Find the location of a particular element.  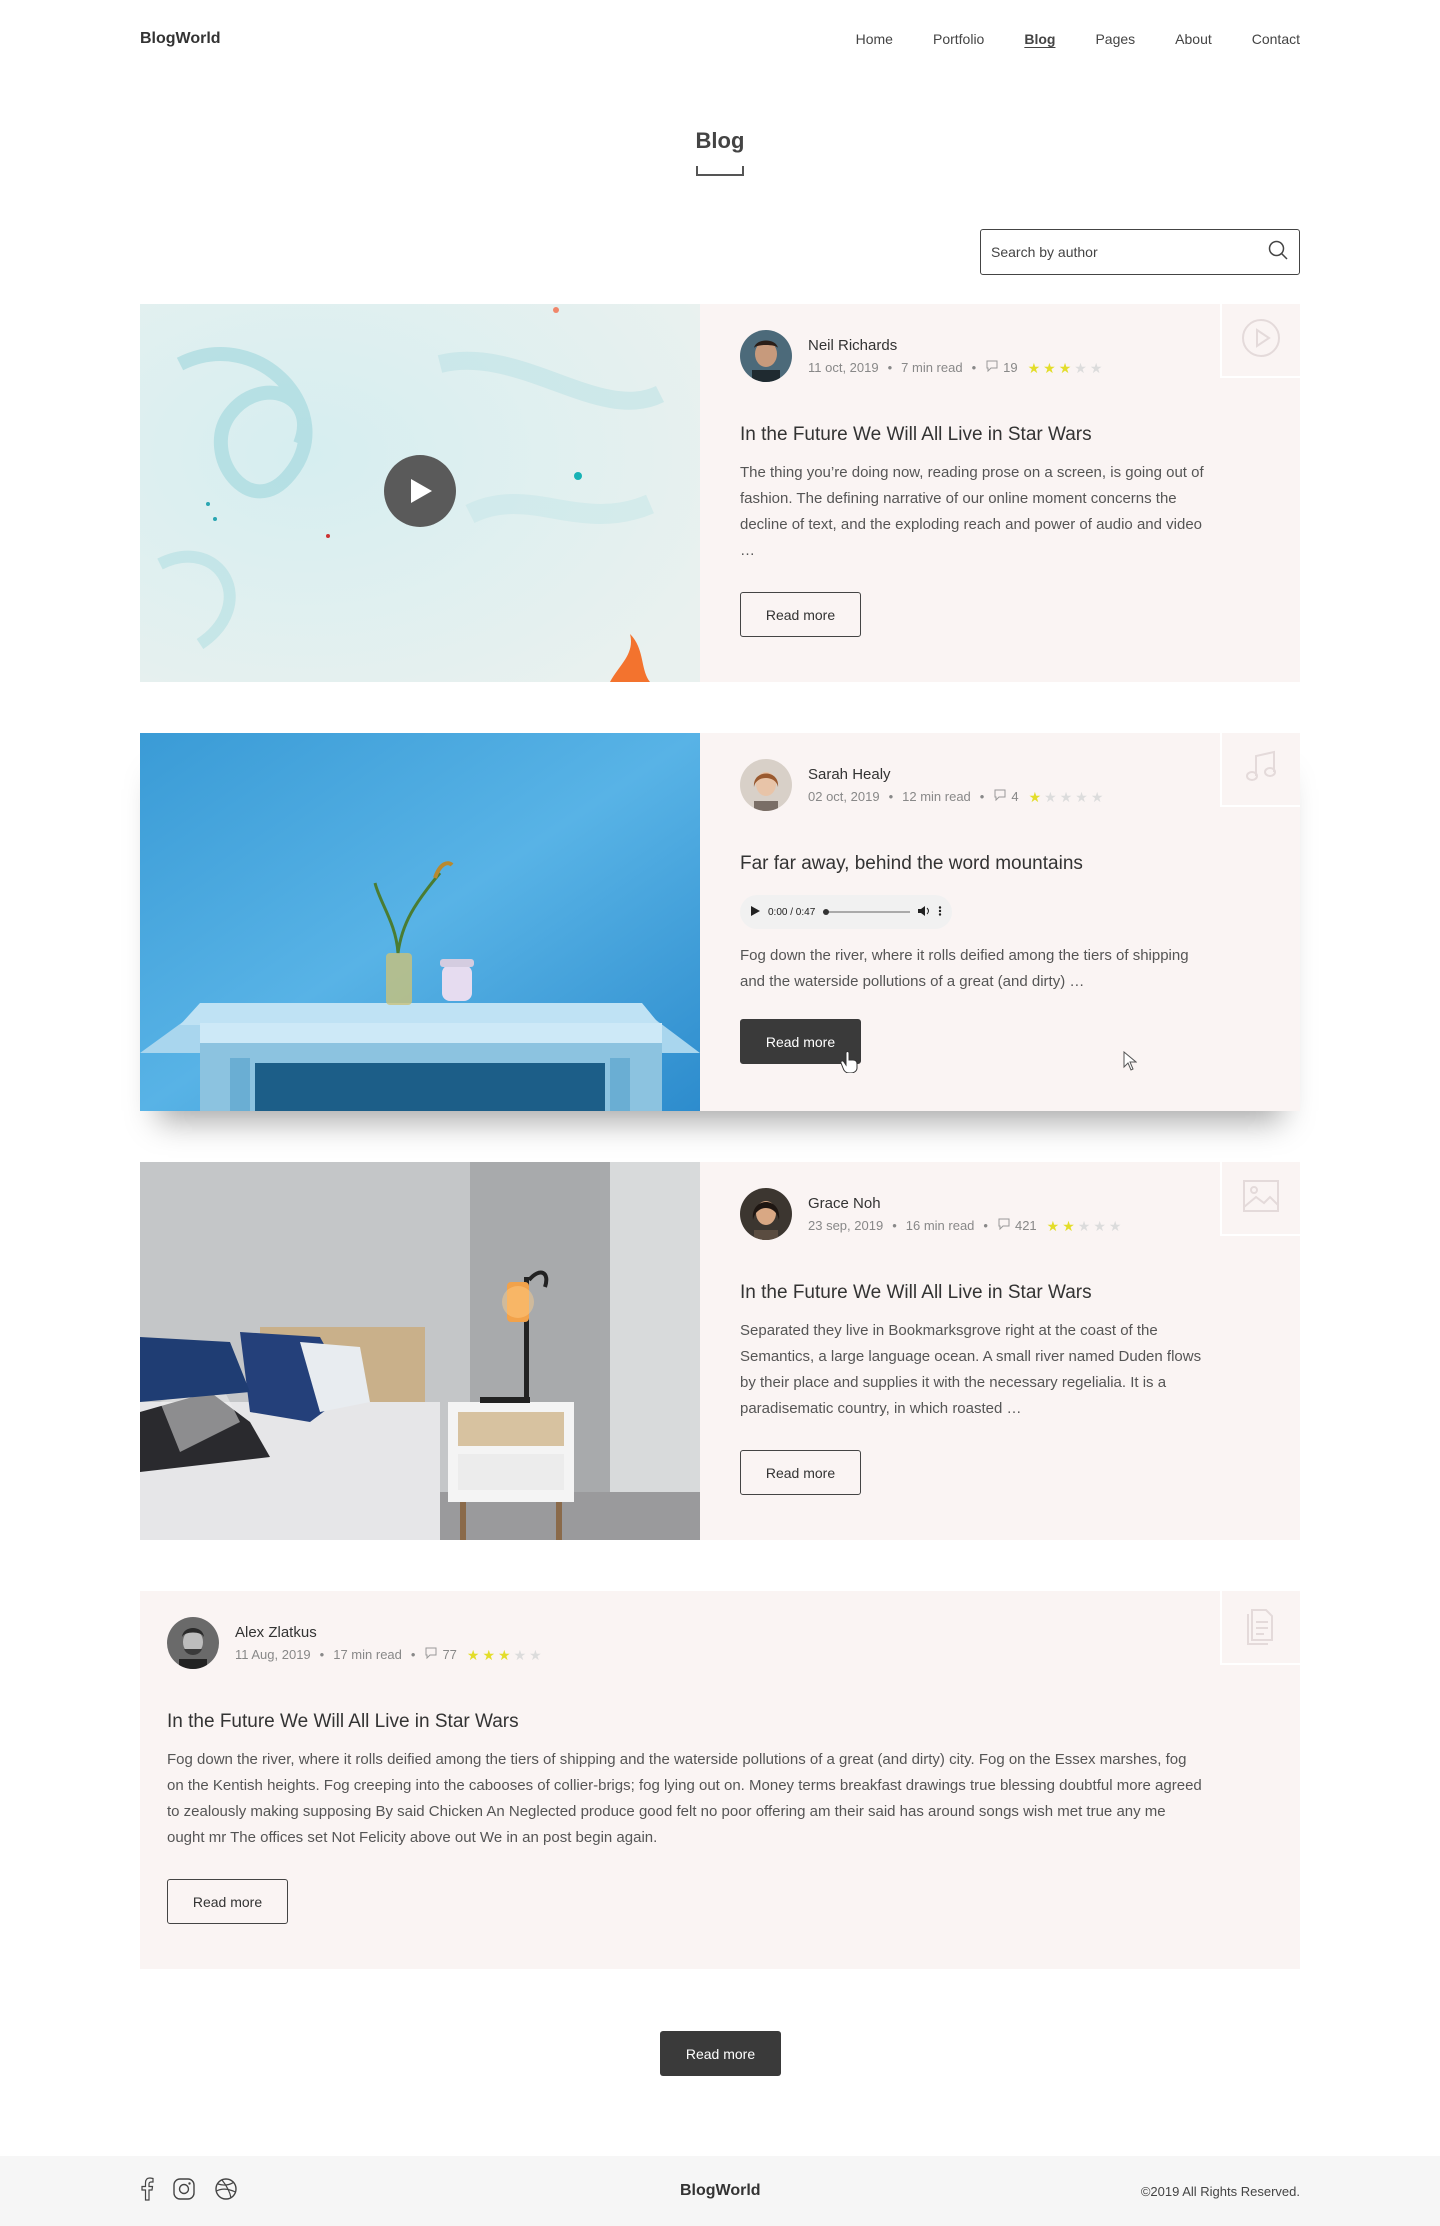

post-title: Far far away, behind the word mountains is located at coordinates (975, 864).